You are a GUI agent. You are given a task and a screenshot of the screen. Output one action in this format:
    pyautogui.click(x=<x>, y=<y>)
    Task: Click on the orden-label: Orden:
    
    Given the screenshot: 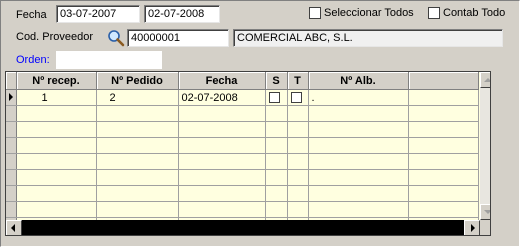 What is the action you would take?
    pyautogui.click(x=33, y=60)
    